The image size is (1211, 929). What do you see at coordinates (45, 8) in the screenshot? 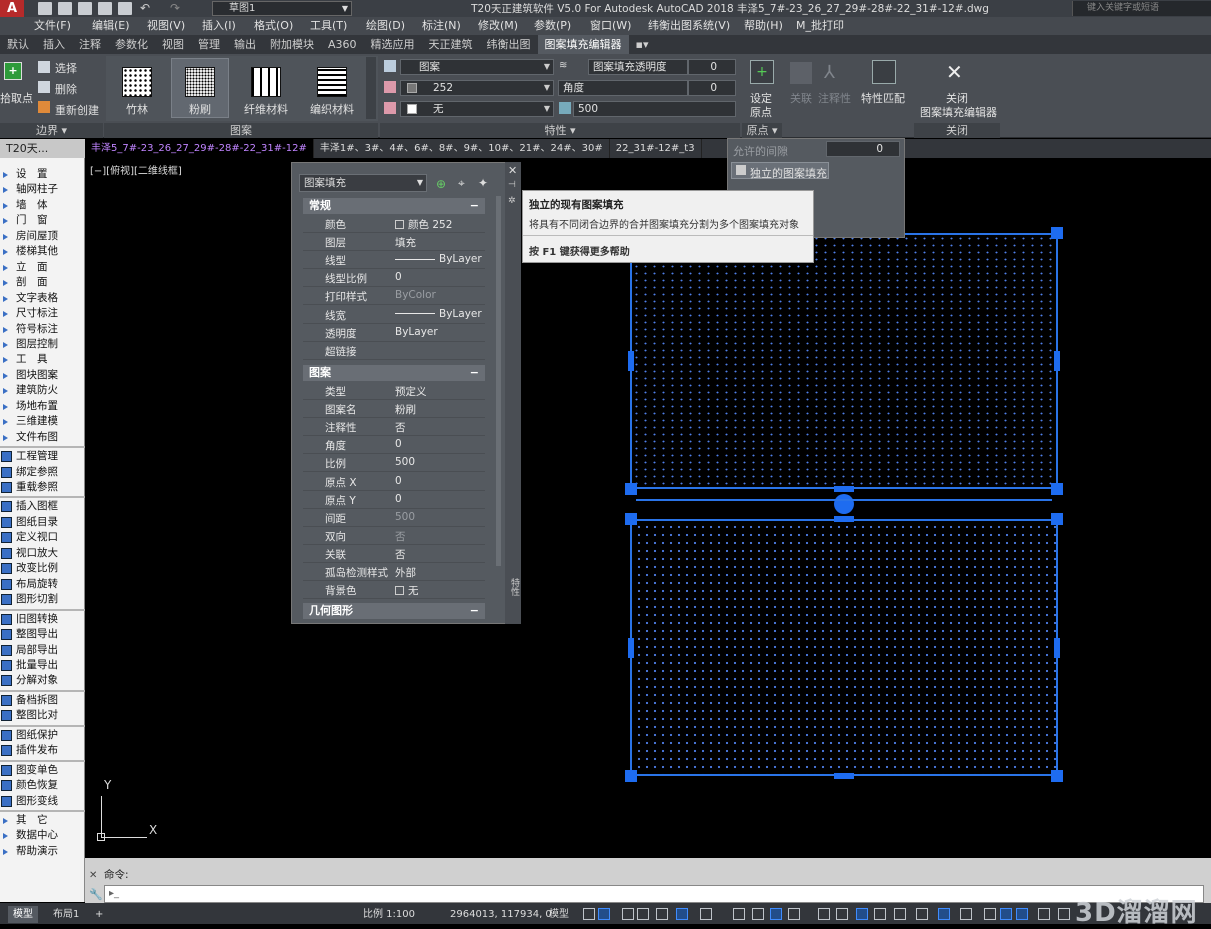
I see `new-file-icon` at bounding box center [45, 8].